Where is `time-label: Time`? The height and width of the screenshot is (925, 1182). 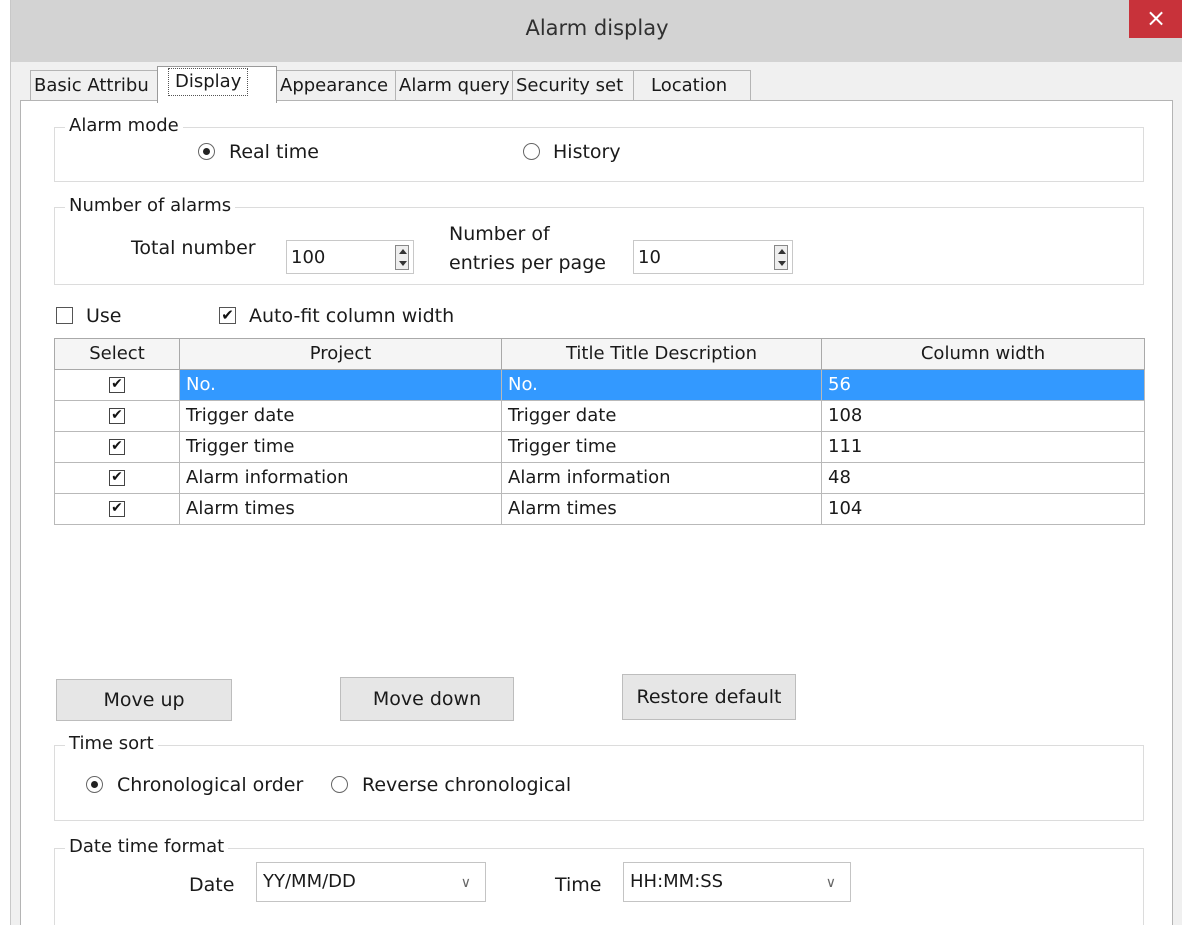 time-label: Time is located at coordinates (578, 885).